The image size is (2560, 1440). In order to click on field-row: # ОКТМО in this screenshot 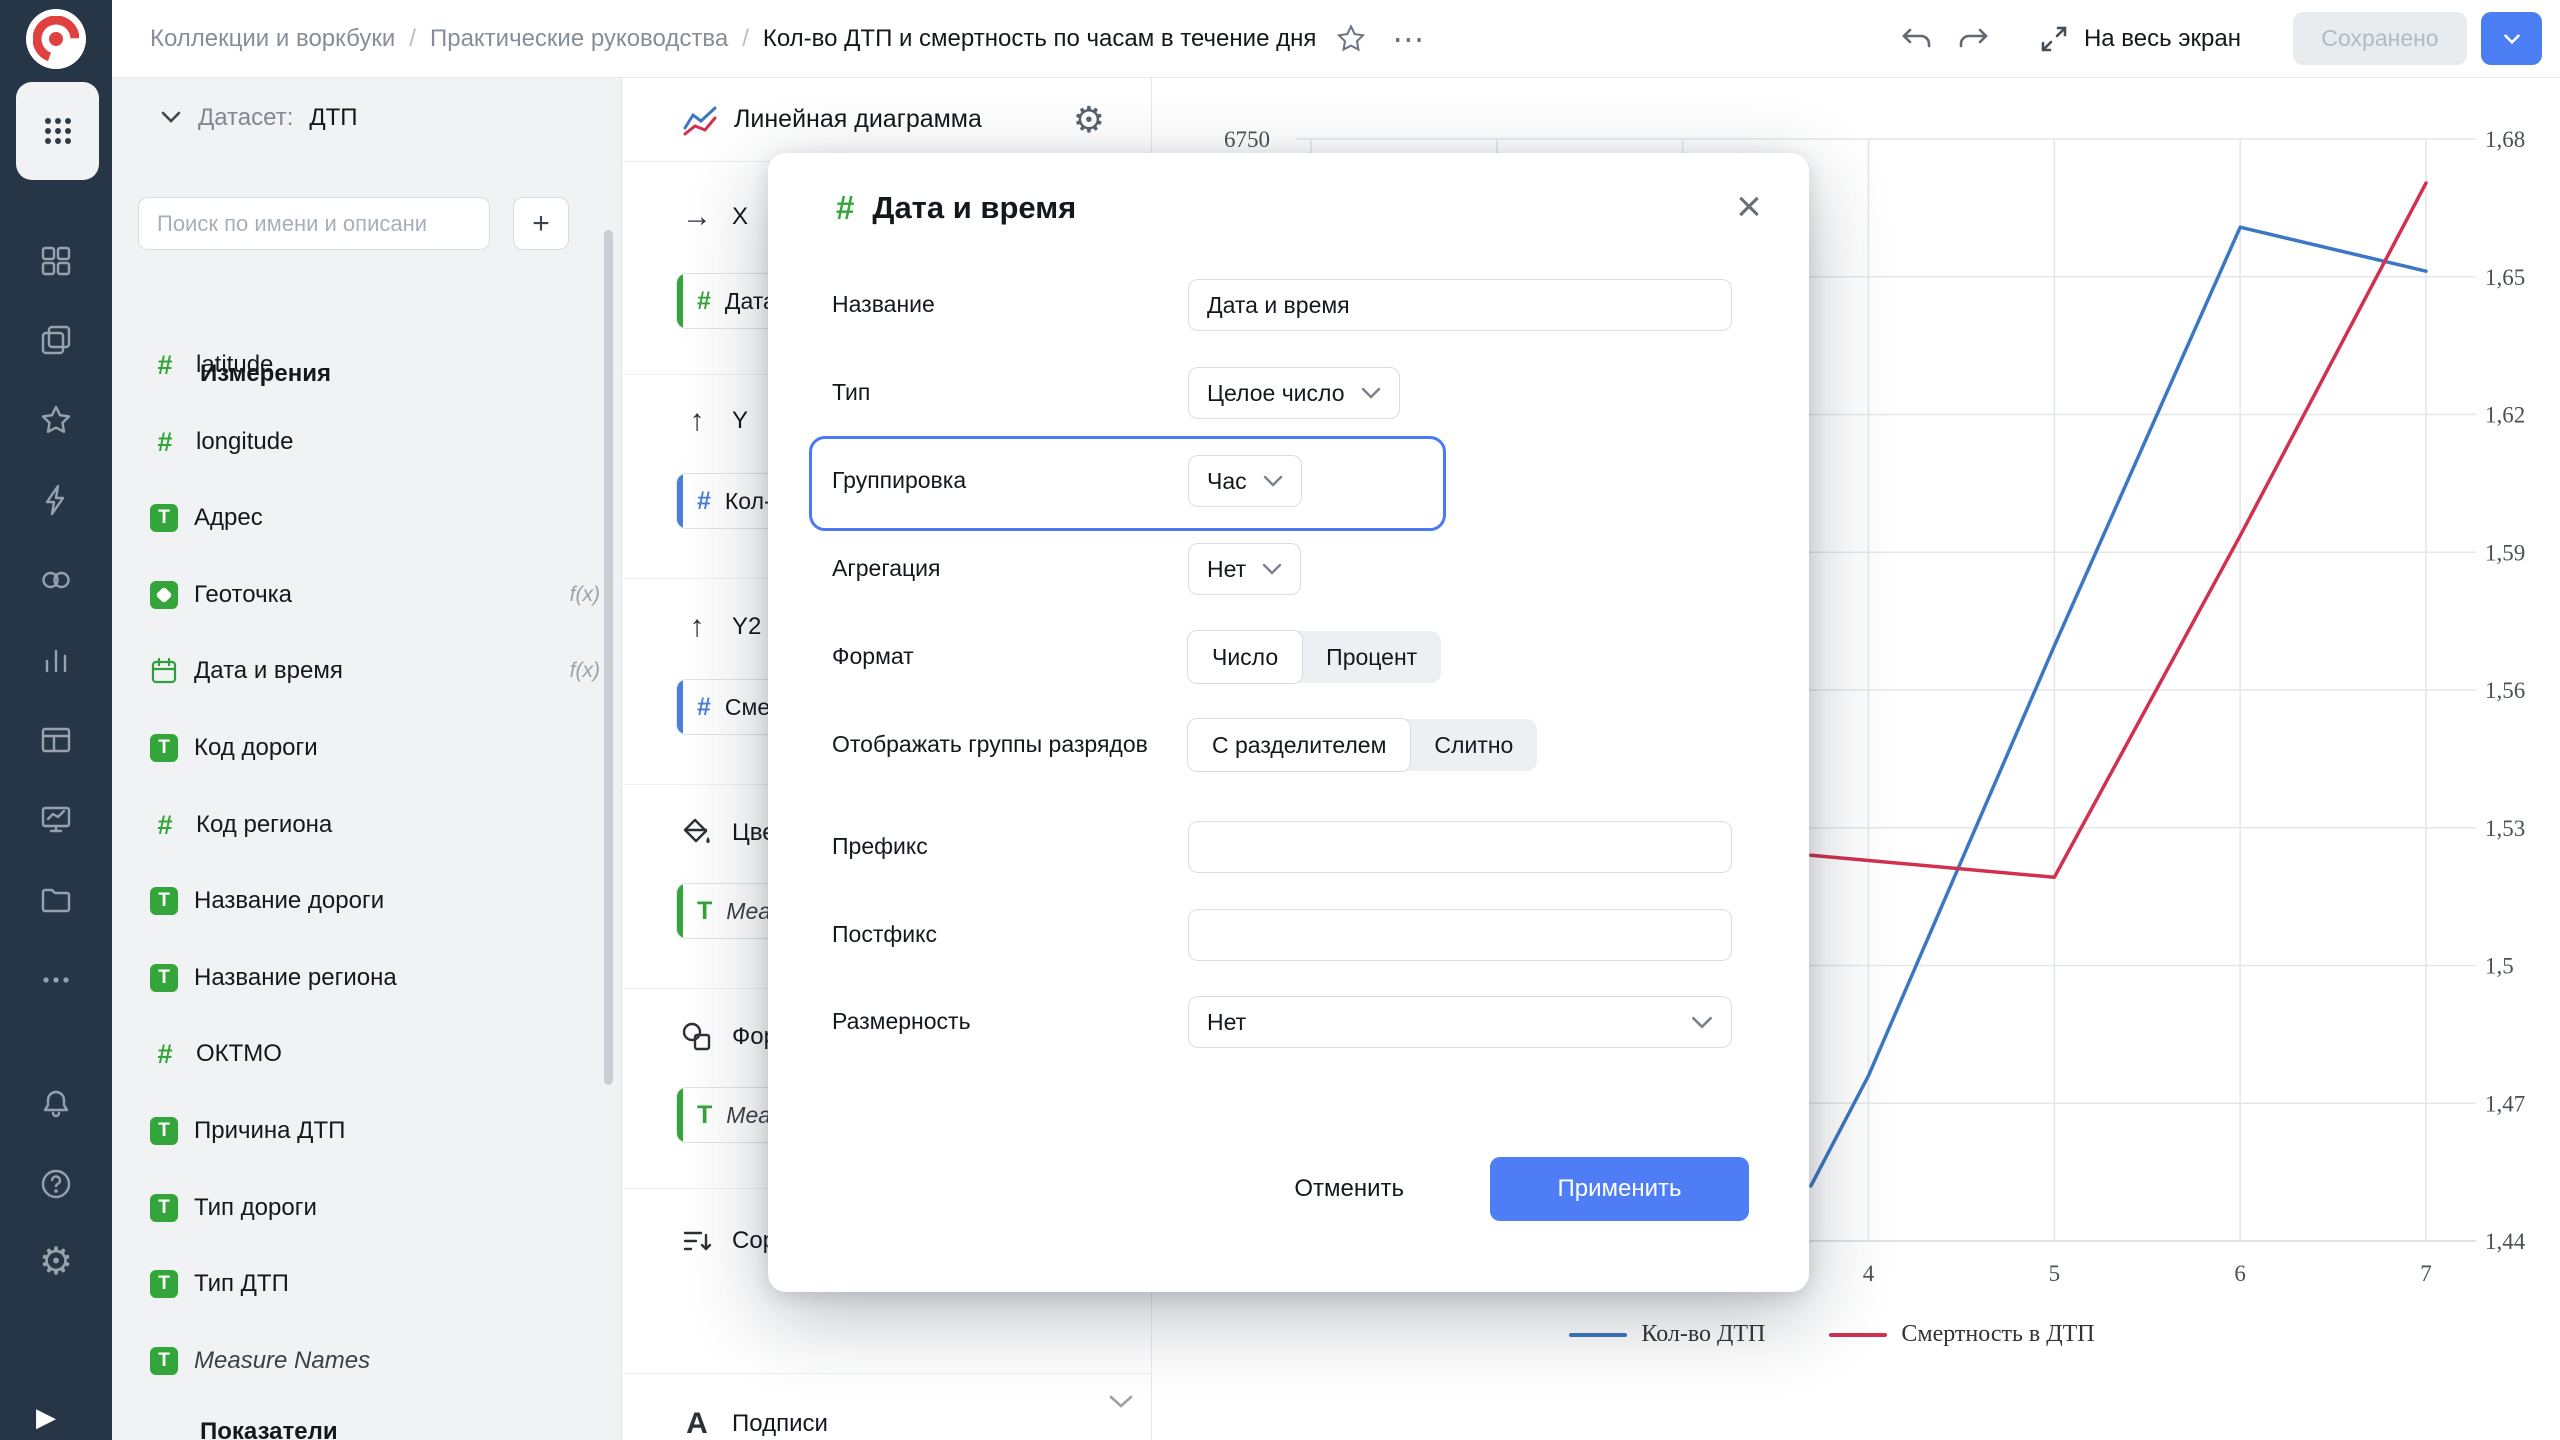, I will do `click(375, 1054)`.